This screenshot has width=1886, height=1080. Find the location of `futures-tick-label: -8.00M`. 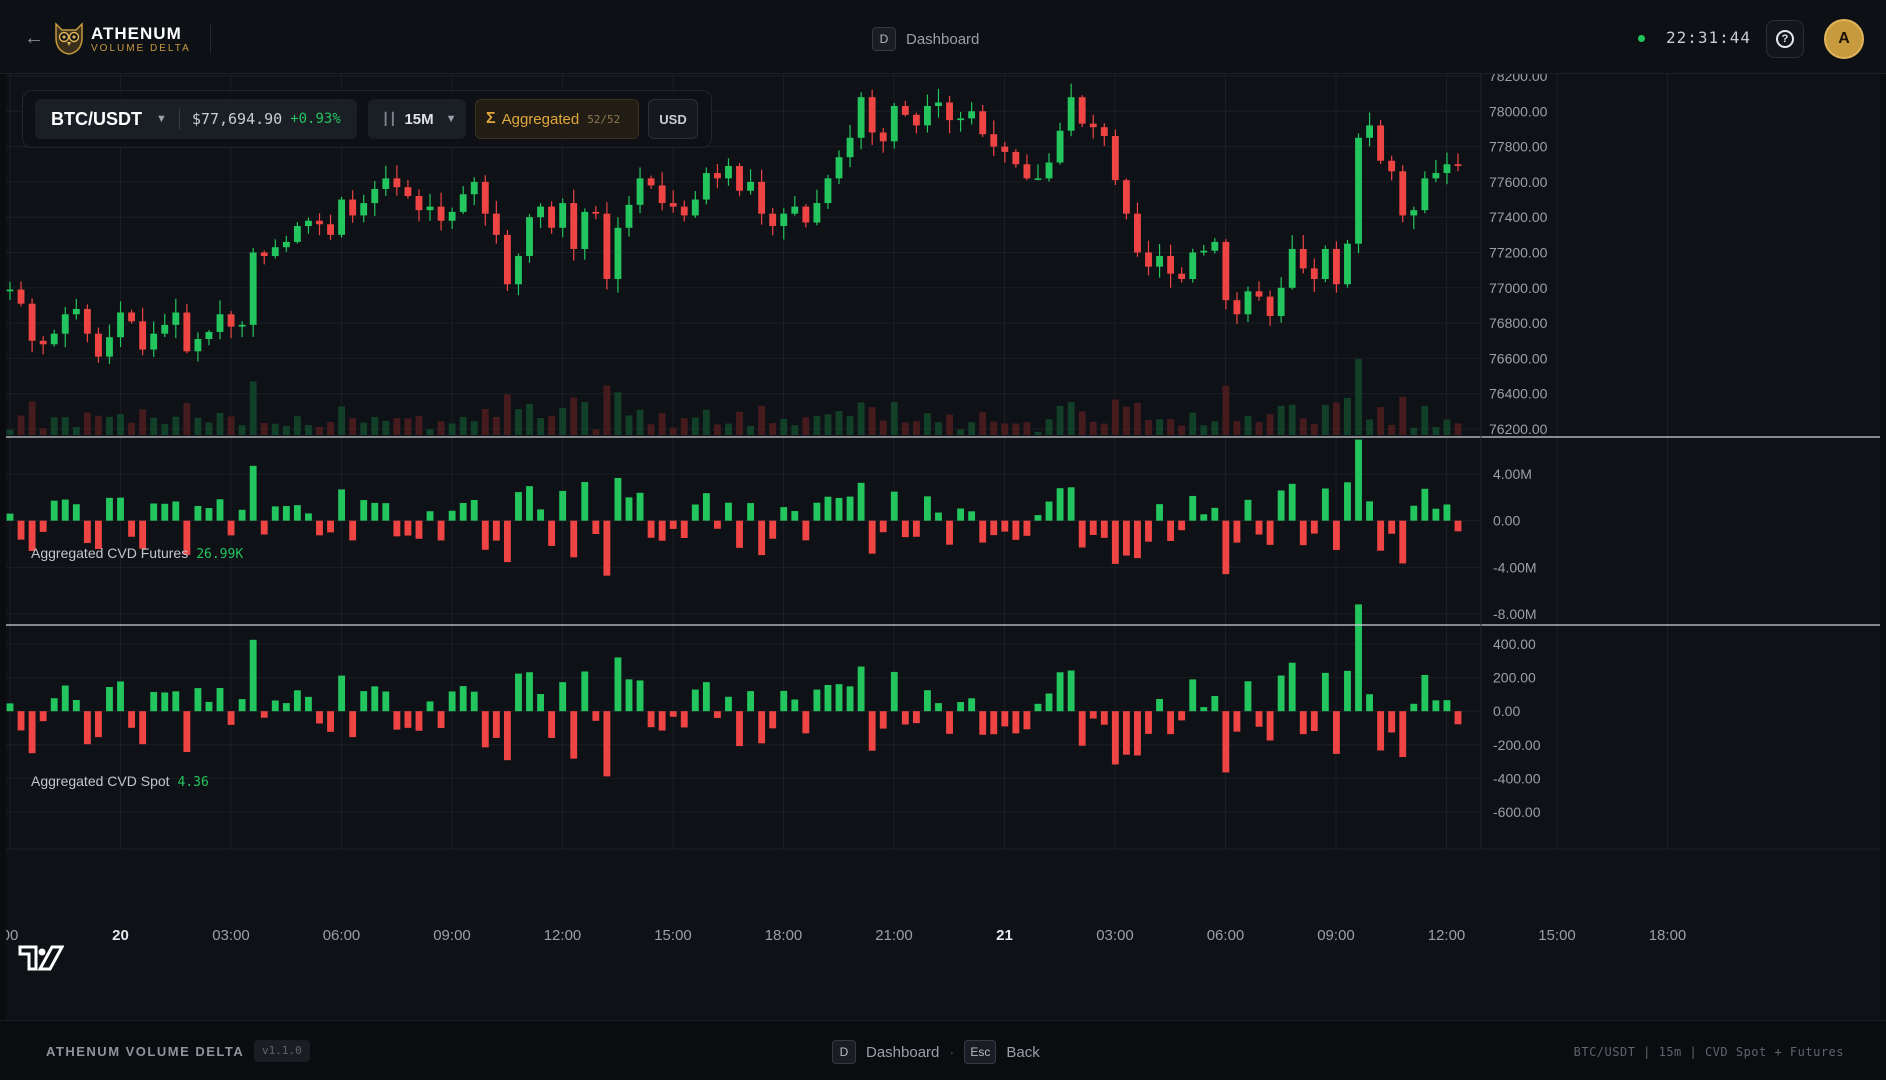

futures-tick-label: -8.00M is located at coordinates (1515, 614).